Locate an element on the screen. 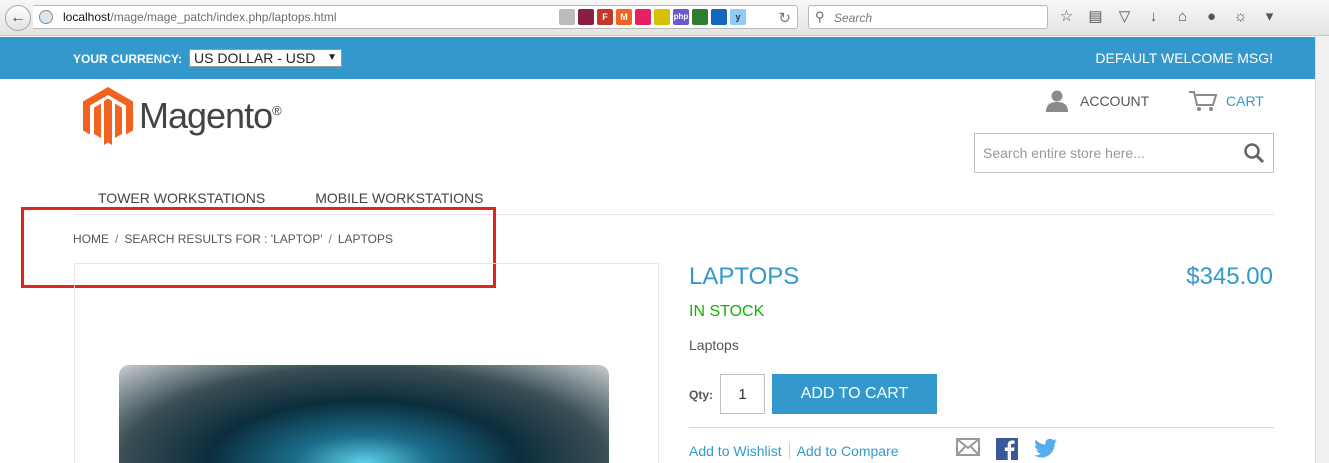 This screenshot has height=463, width=1329. add-to-cart-button: ADD TO CART is located at coordinates (854, 394).